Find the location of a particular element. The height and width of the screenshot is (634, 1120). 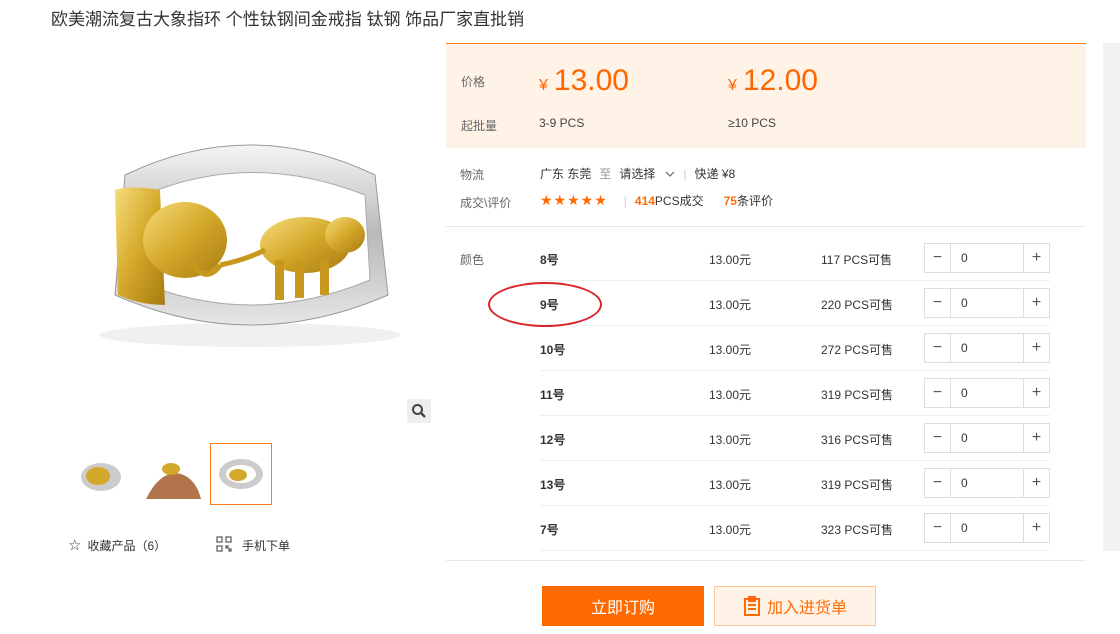

price-panel: 价格 起批量 ¥ 13.00 3-9 PCS ¥ 12.00 ≥10 PCS is located at coordinates (766, 95).